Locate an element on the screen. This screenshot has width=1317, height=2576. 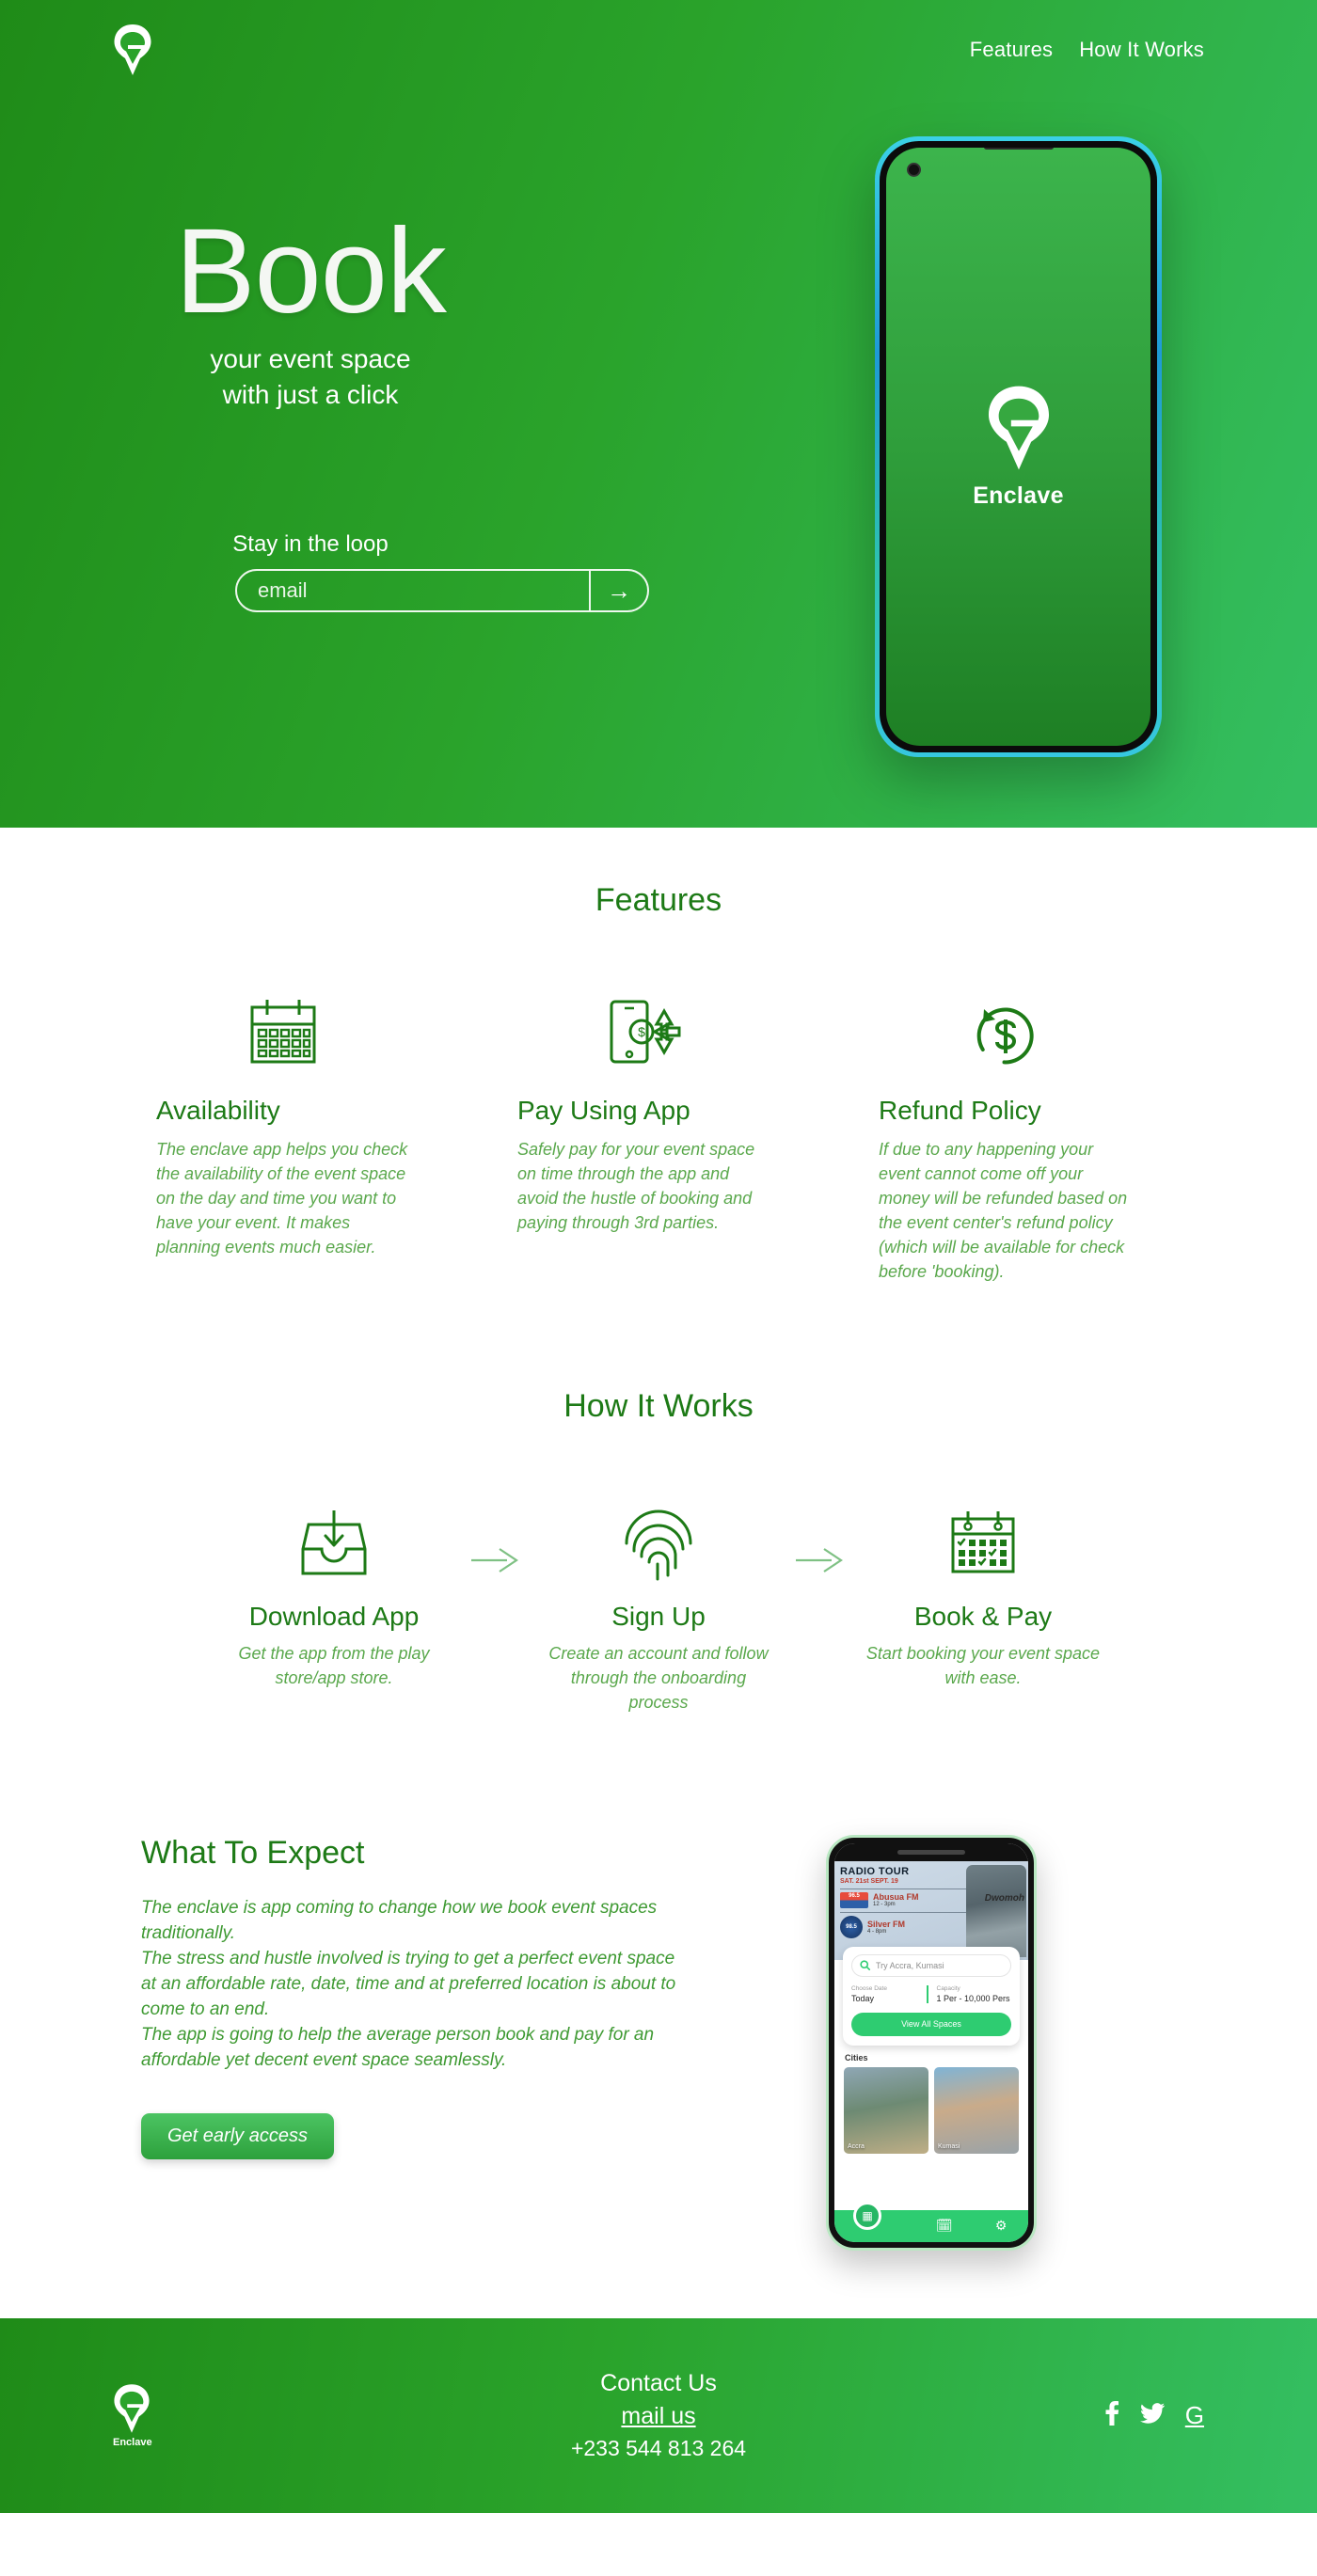
capacity-field: Capacity 1 Per - 10,000 Pers is located at coordinates (969, 1993).